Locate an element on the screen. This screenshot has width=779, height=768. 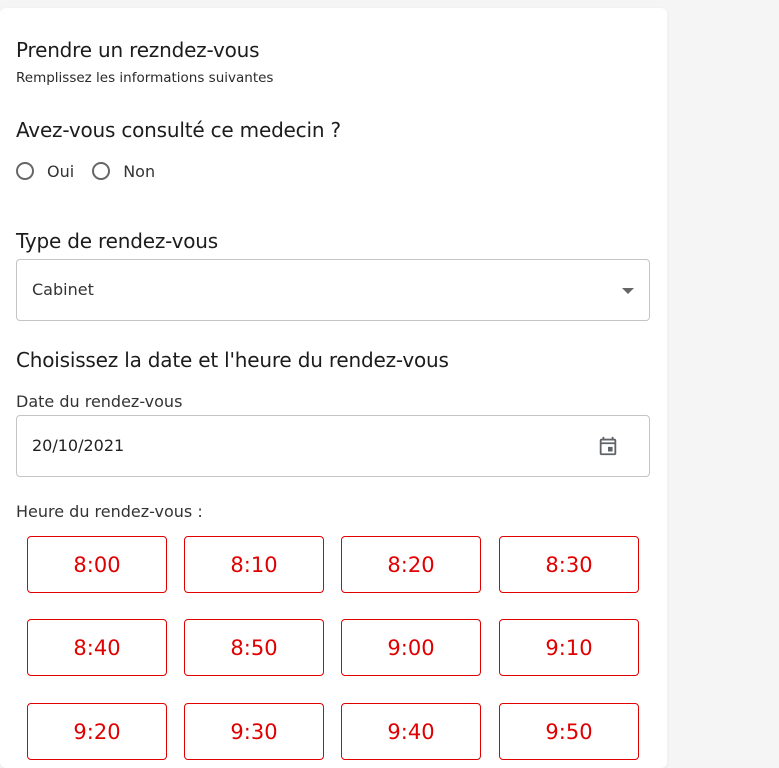
radio-oui-label: Oui is located at coordinates (61, 171).